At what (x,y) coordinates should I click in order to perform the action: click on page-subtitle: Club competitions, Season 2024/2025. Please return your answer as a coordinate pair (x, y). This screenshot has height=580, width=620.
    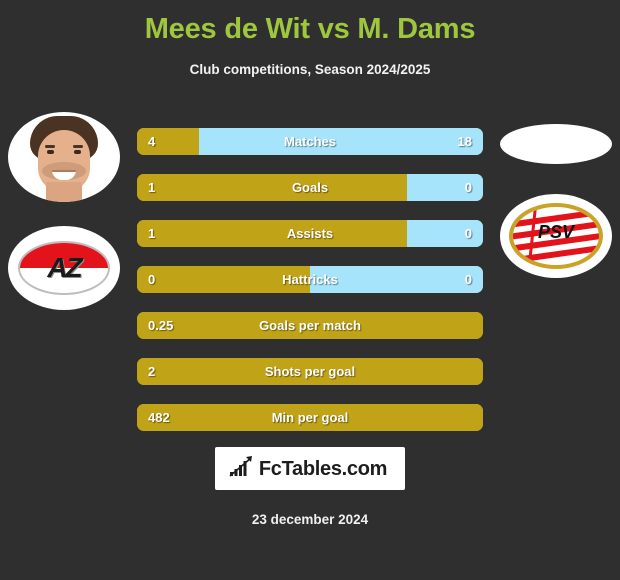
    Looking at the image, I should click on (310, 69).